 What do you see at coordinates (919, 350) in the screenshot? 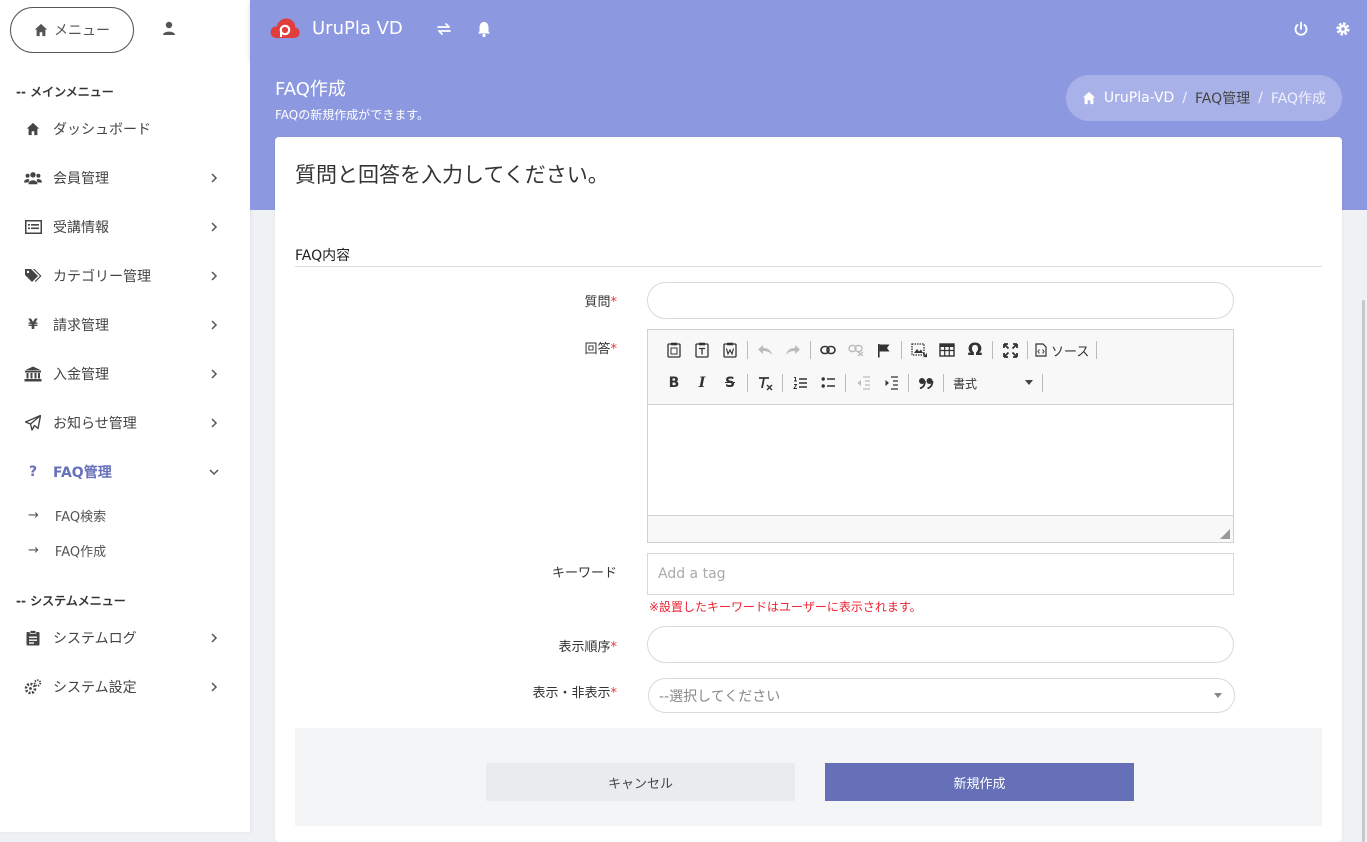
I see `image-icon` at bounding box center [919, 350].